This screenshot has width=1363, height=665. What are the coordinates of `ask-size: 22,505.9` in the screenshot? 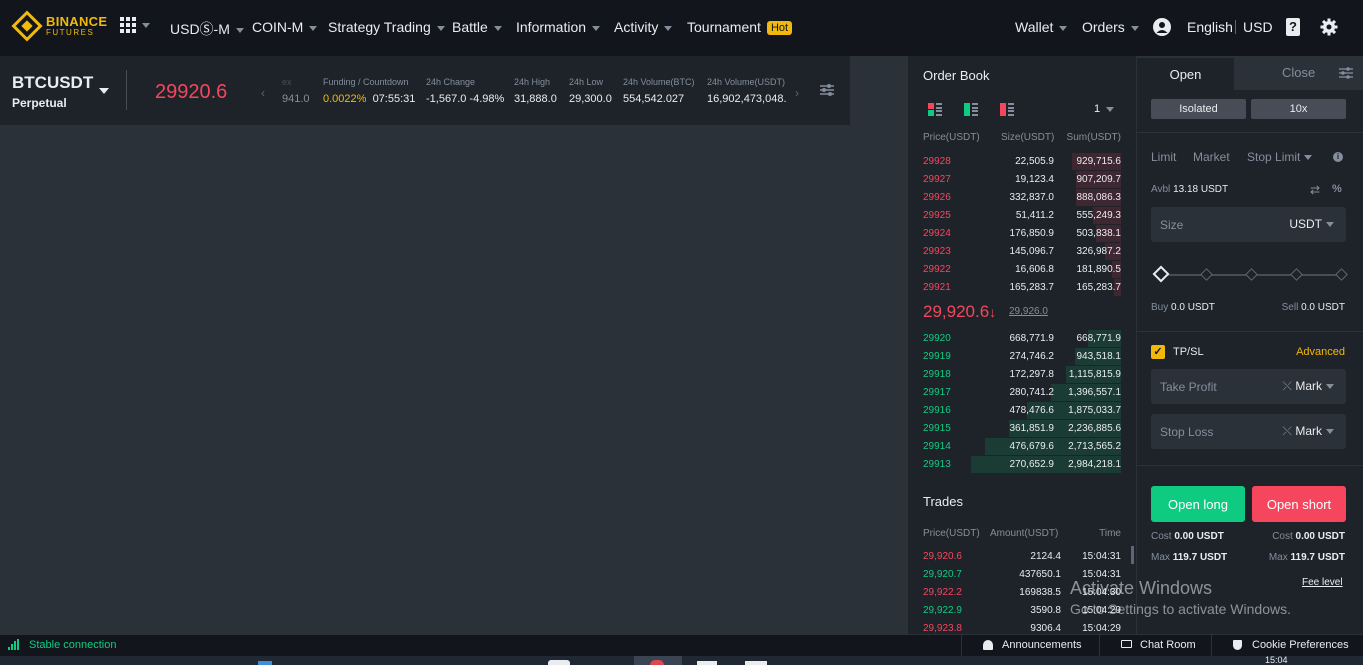 It's located at (1034, 161).